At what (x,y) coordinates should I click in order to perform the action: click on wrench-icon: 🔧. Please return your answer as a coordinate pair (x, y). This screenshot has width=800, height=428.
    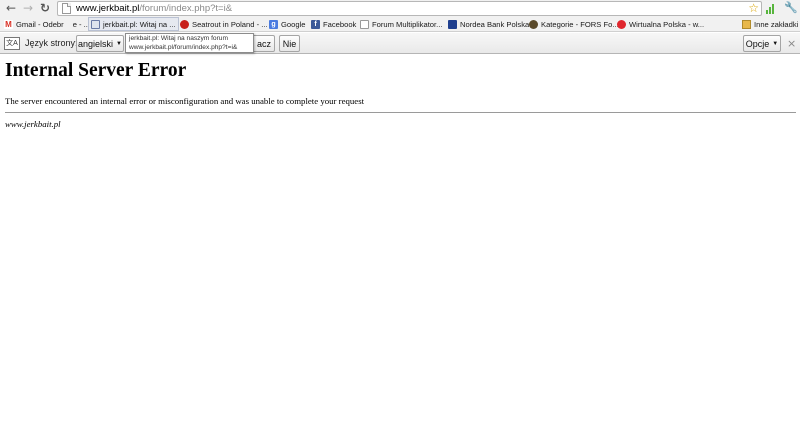
    Looking at the image, I should click on (791, 8).